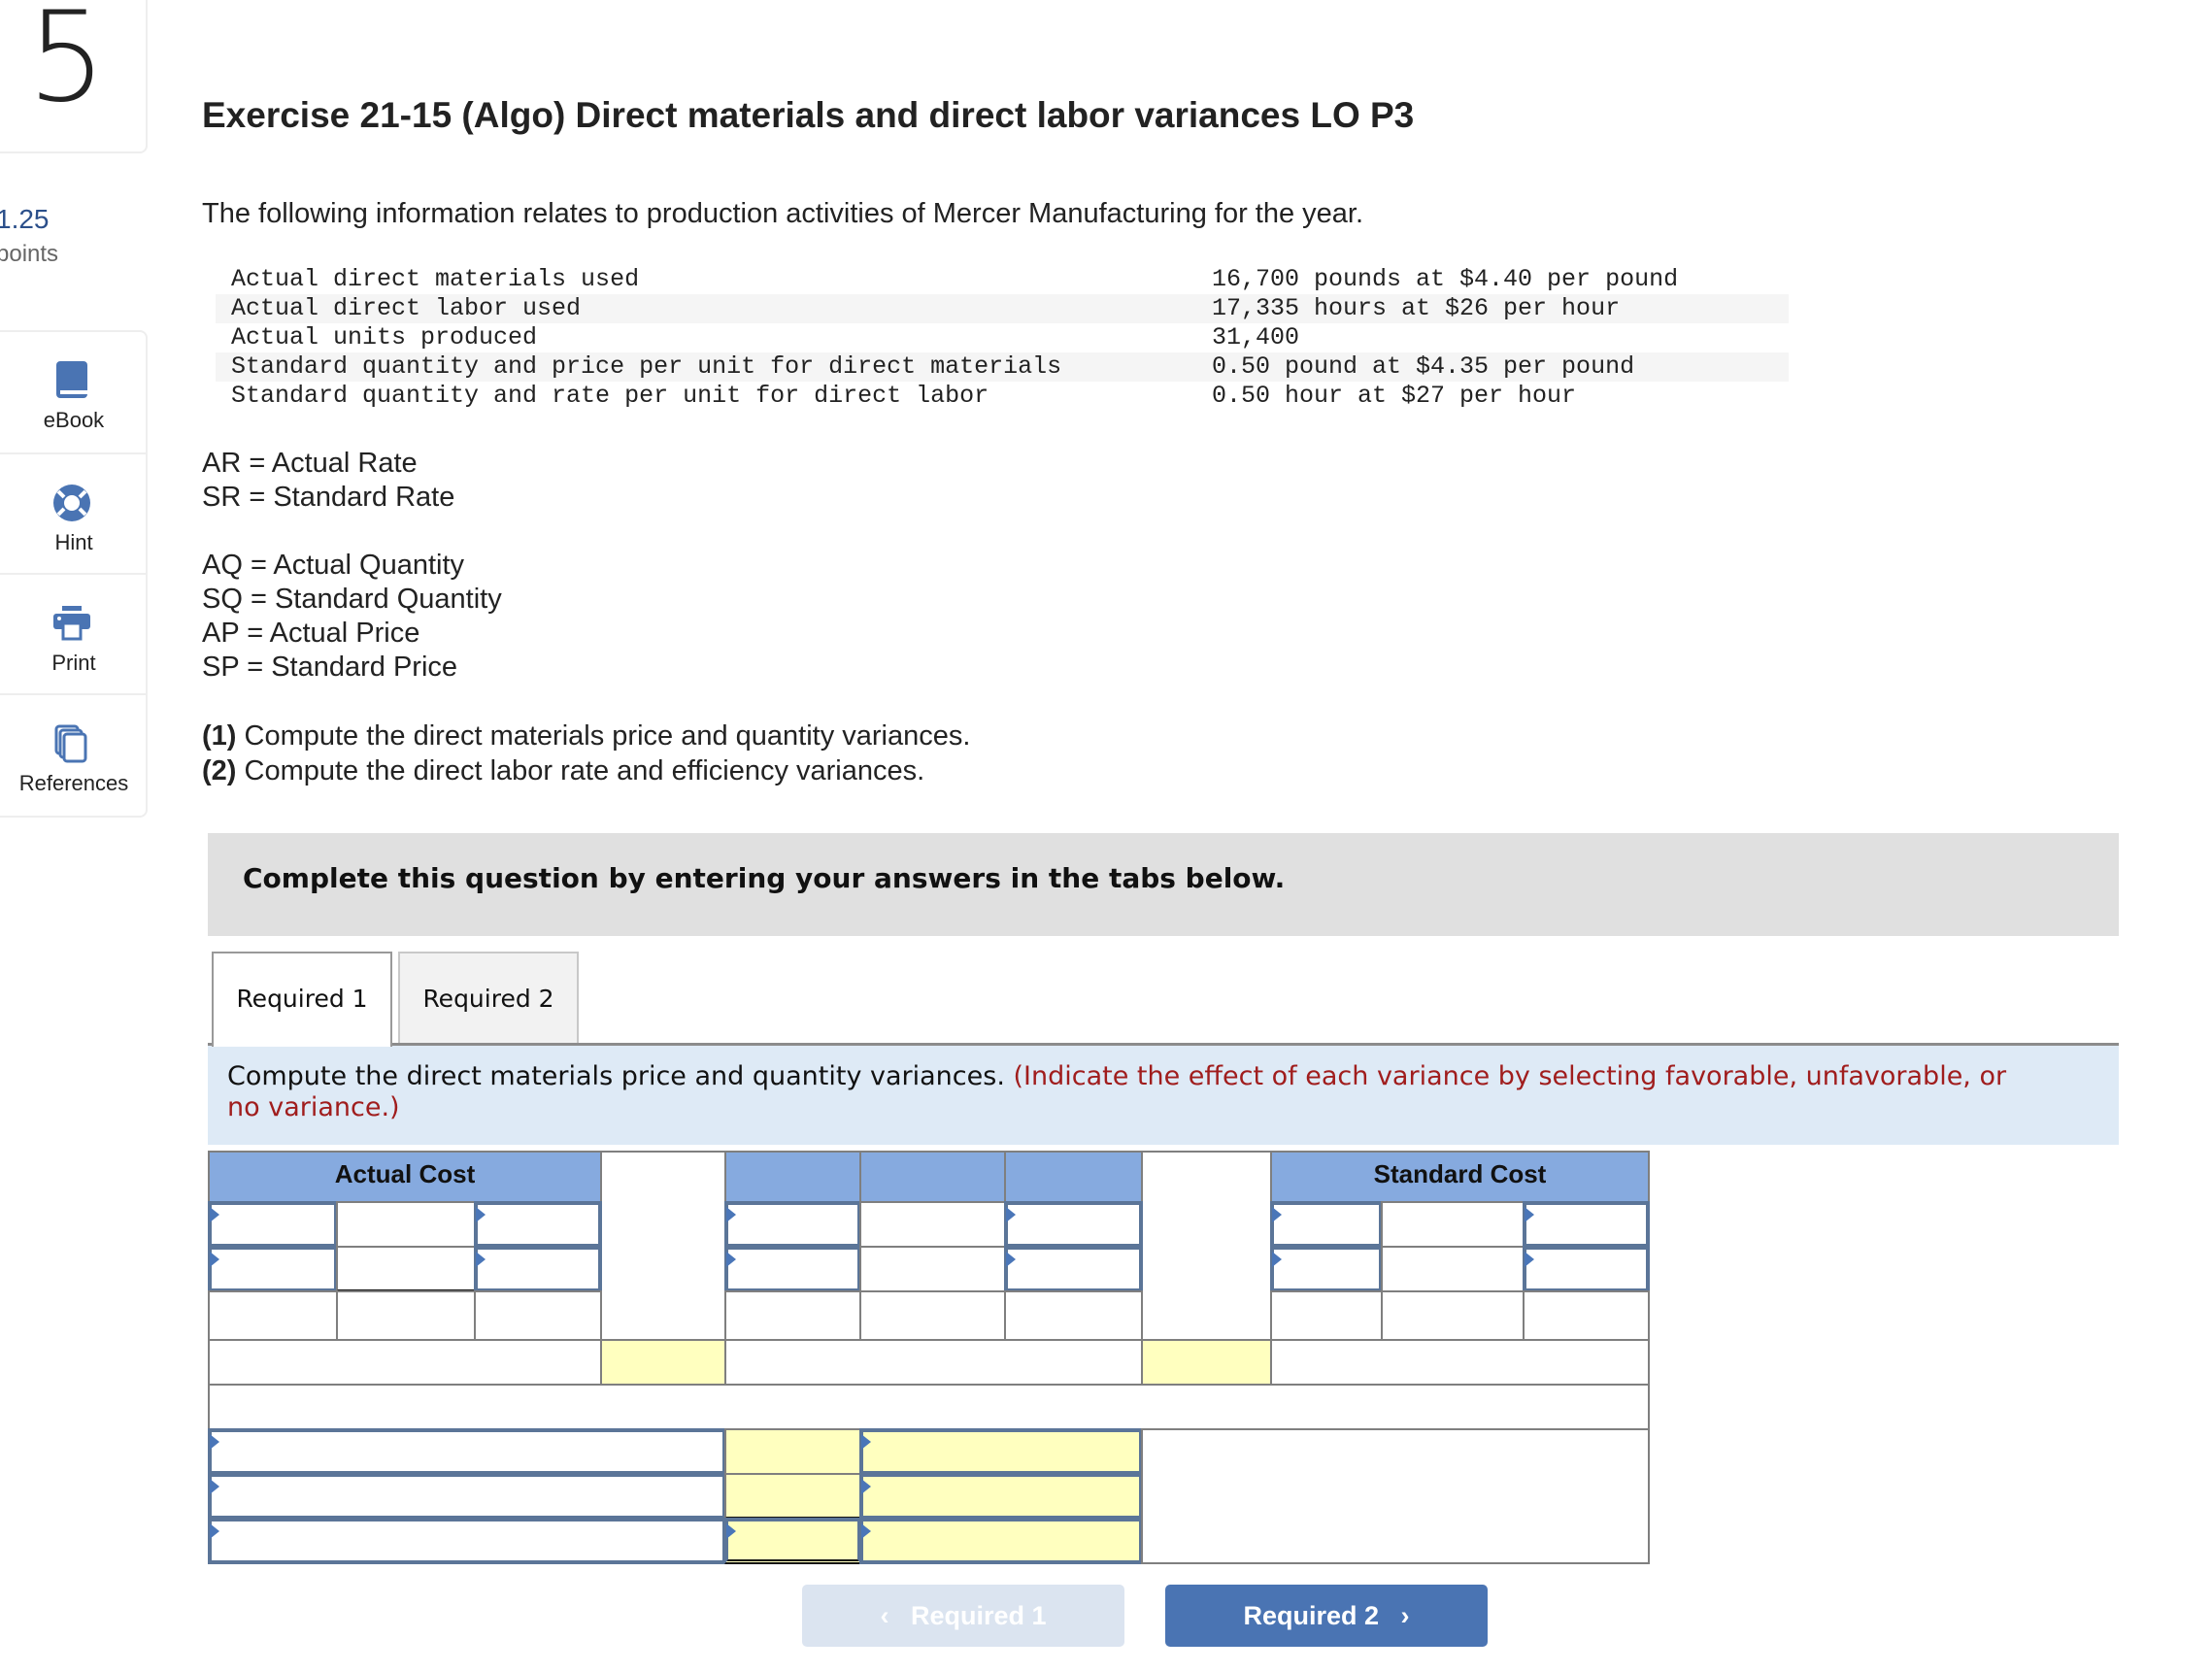 This screenshot has height=1672, width=2212. Describe the element at coordinates (488, 998) in the screenshot. I see `tab-required-2: Required 2` at that location.